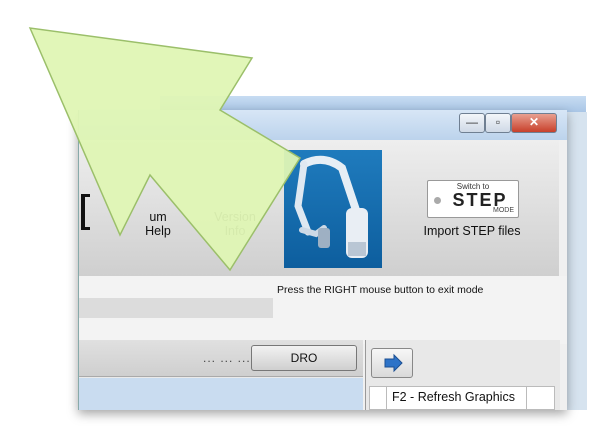 The height and width of the screenshot is (430, 604). I want to click on graphics-area, so click(221, 394).